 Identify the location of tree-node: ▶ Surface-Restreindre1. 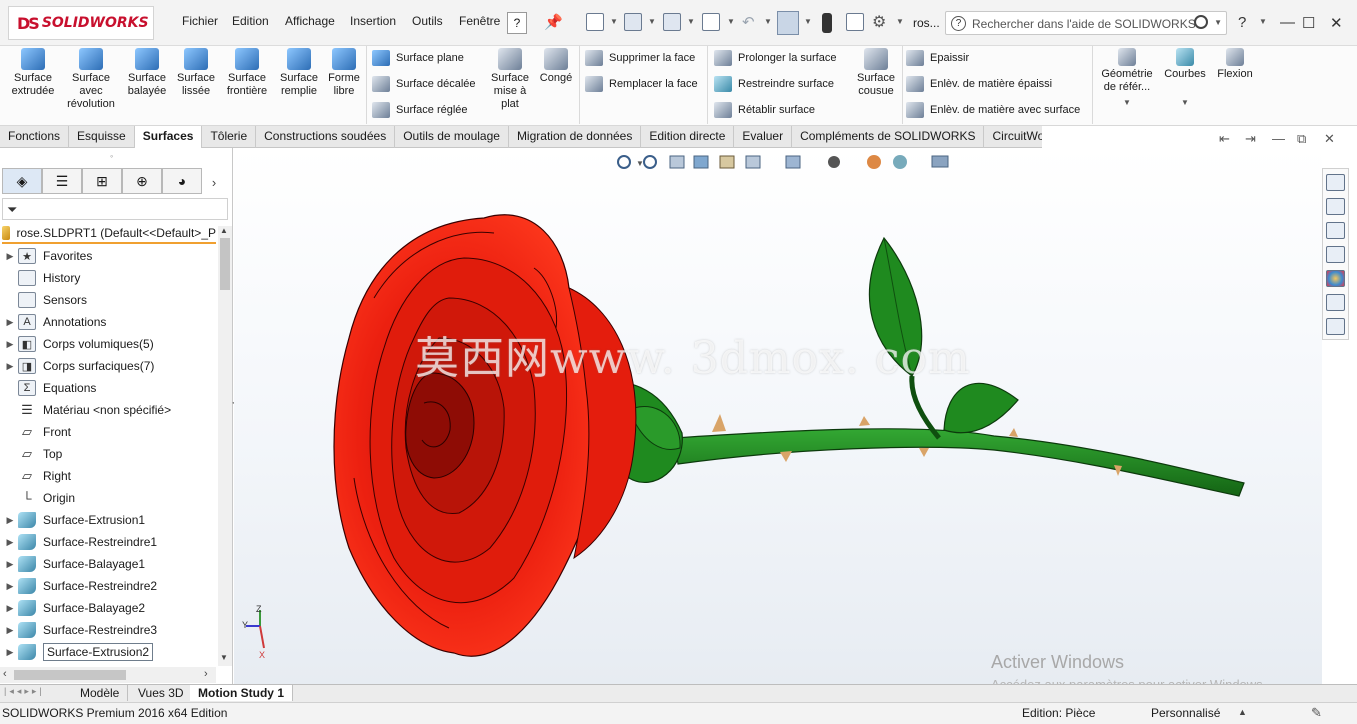
(109, 542).